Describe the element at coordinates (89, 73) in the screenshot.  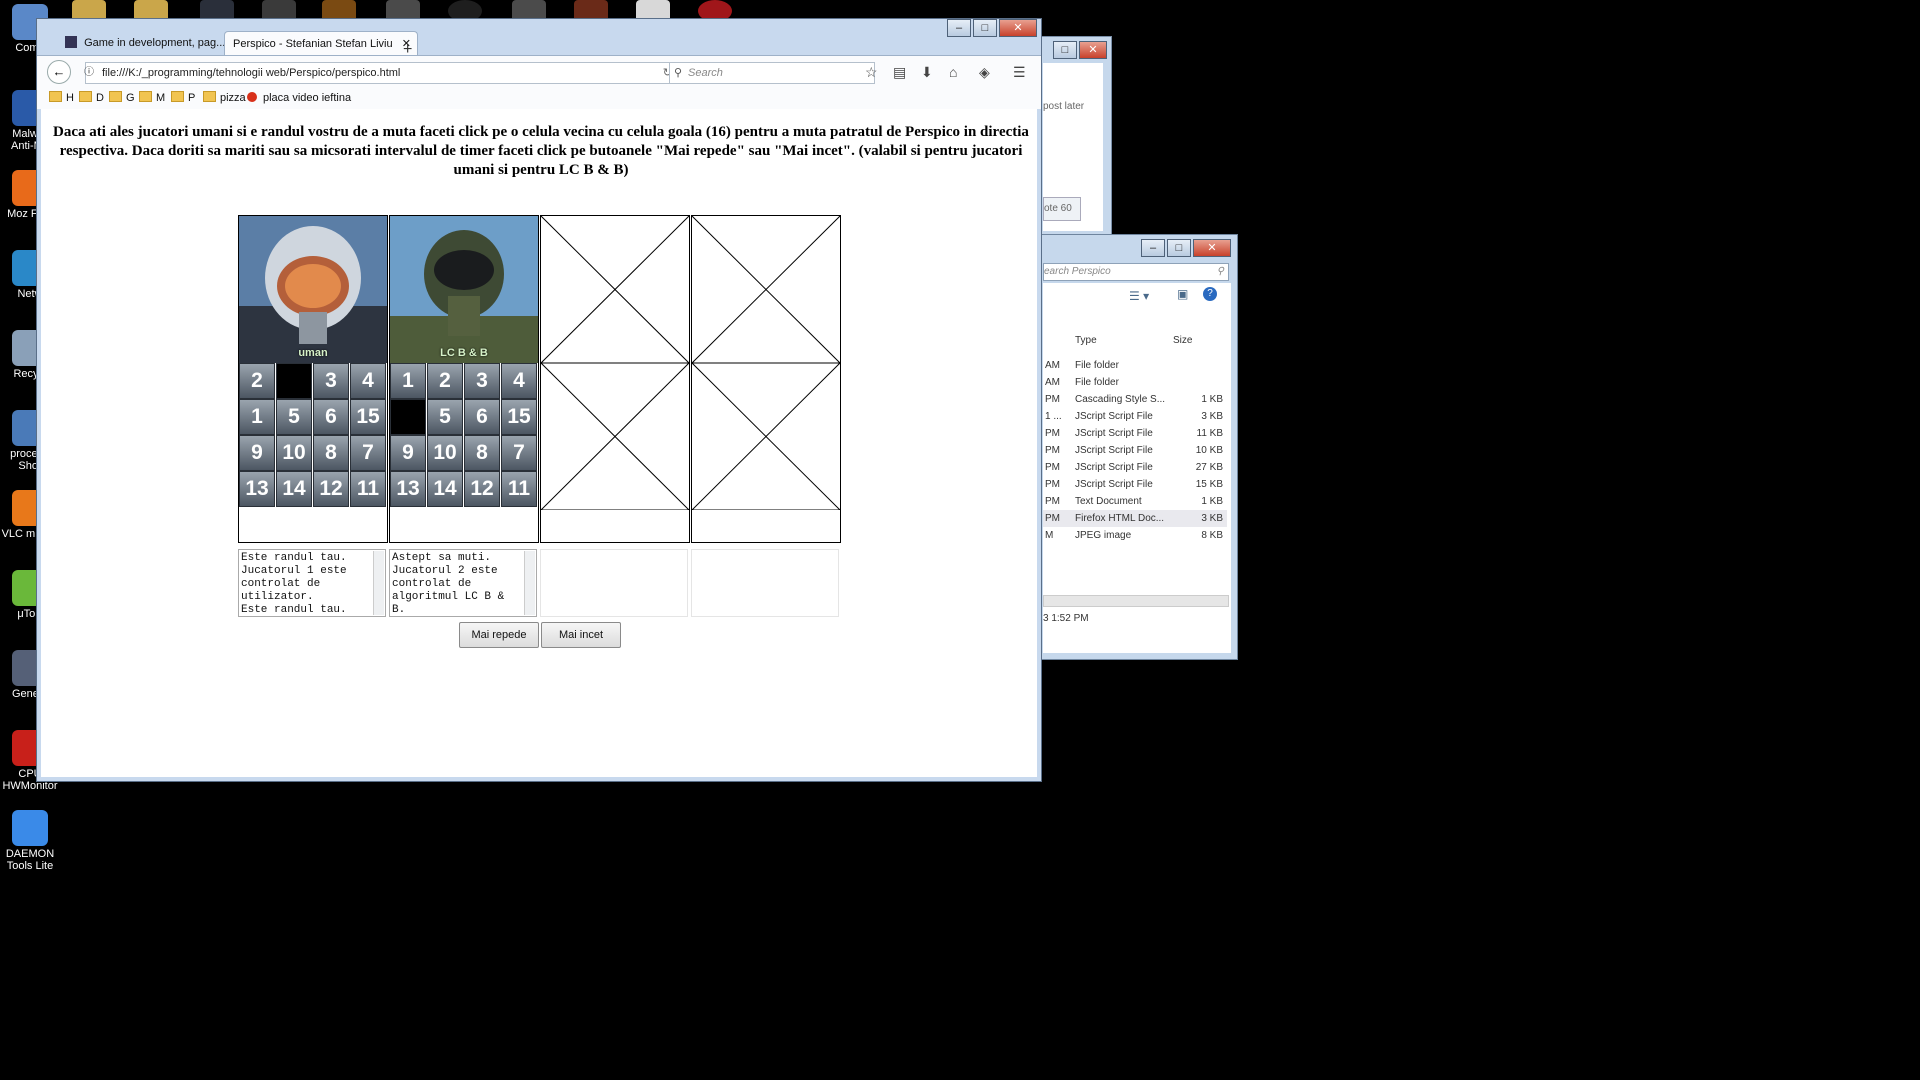
I see `info-icon: ⓘ` at that location.